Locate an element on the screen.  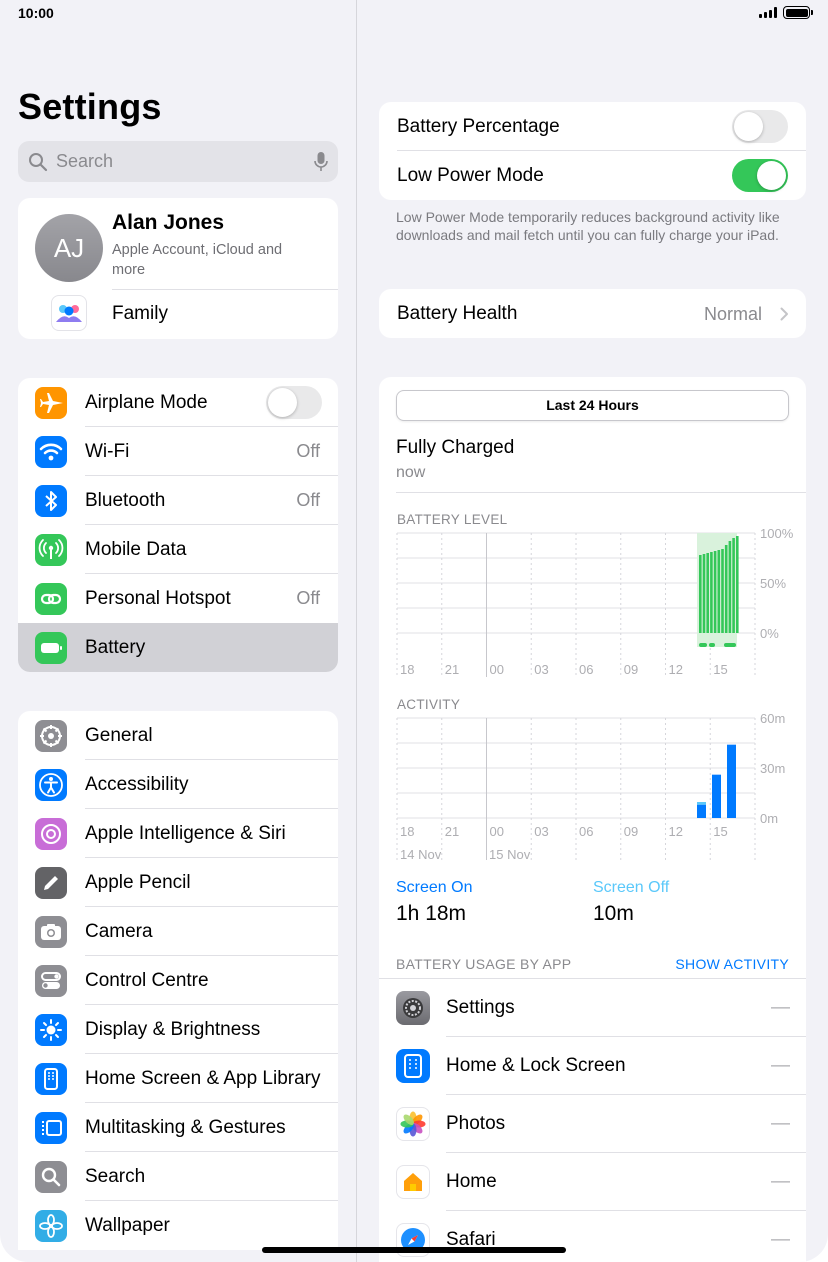
siri-icon is located at coordinates (51, 834).